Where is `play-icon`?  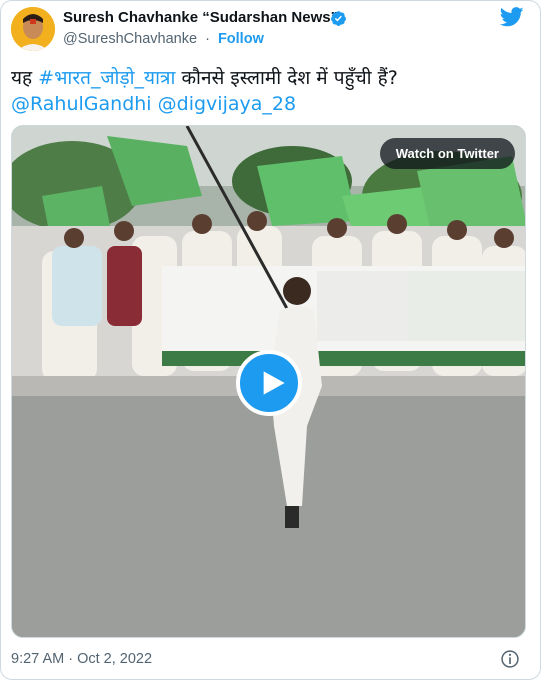 play-icon is located at coordinates (274, 383).